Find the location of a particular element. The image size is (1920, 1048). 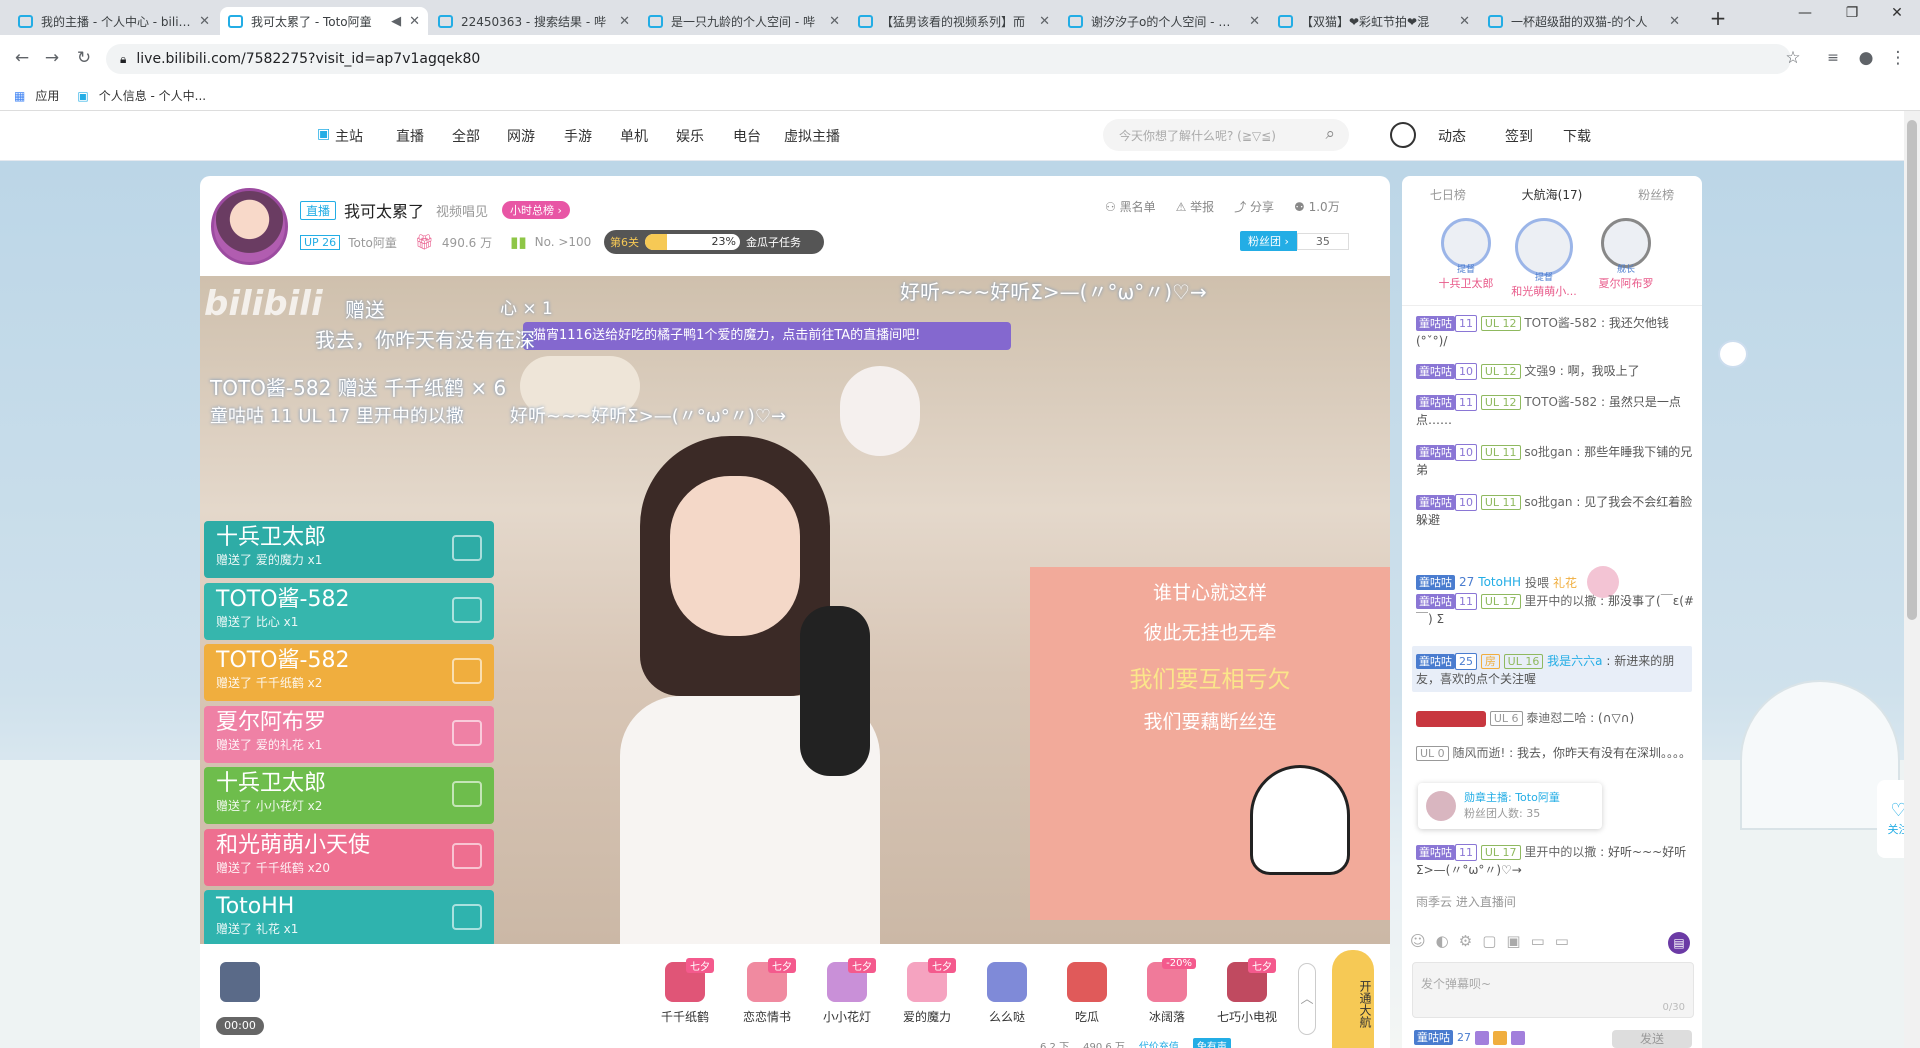

apps-icon: ▦ is located at coordinates (19, 96).